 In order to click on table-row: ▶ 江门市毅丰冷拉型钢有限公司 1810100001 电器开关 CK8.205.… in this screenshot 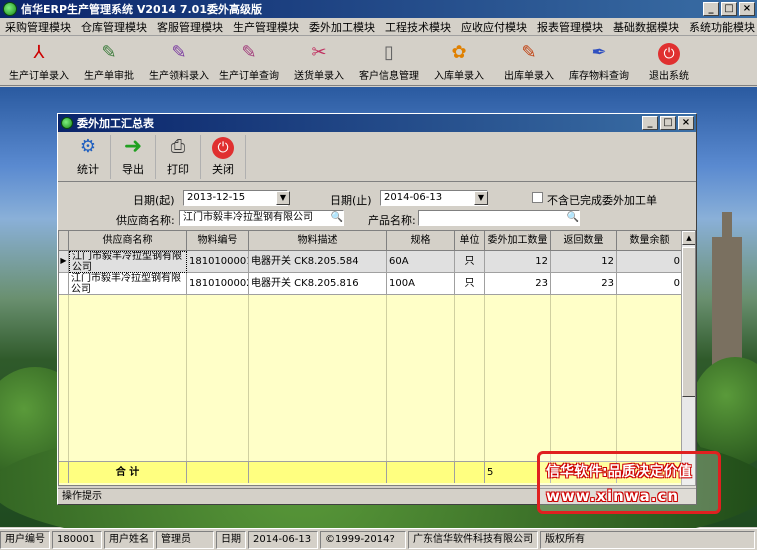, I will do `click(377, 262)`.